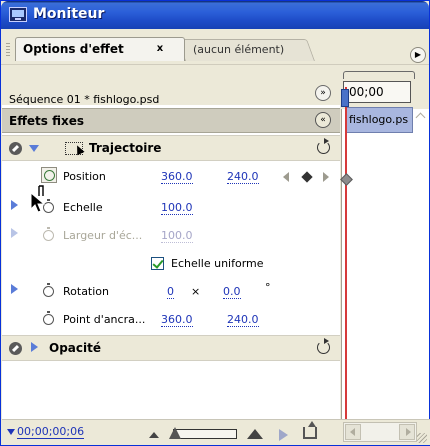  What do you see at coordinates (323, 93) in the screenshot?
I see `show-timeline-button: »` at bounding box center [323, 93].